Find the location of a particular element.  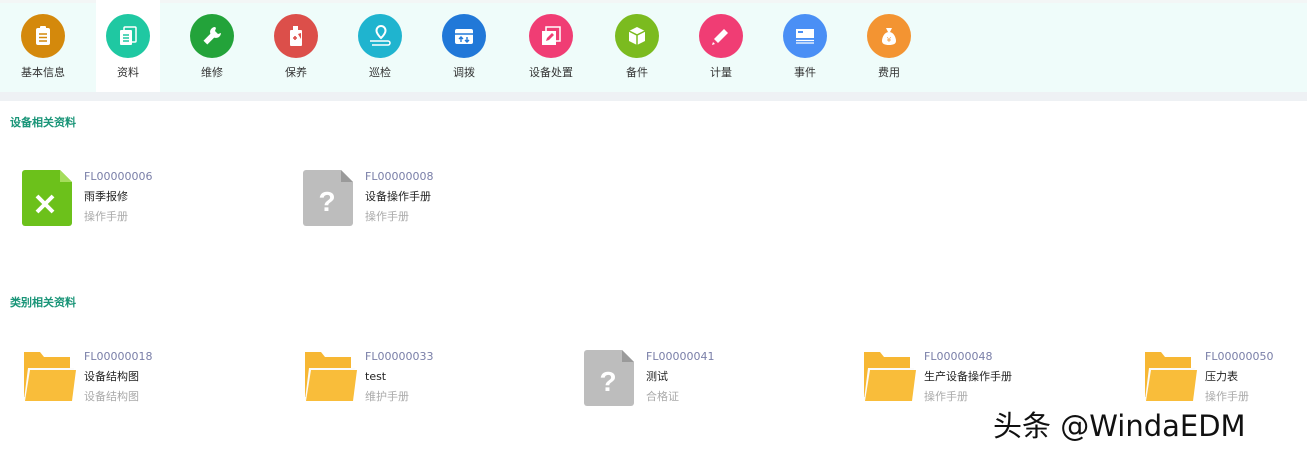

file-code: FL00000018 is located at coordinates (118, 356).